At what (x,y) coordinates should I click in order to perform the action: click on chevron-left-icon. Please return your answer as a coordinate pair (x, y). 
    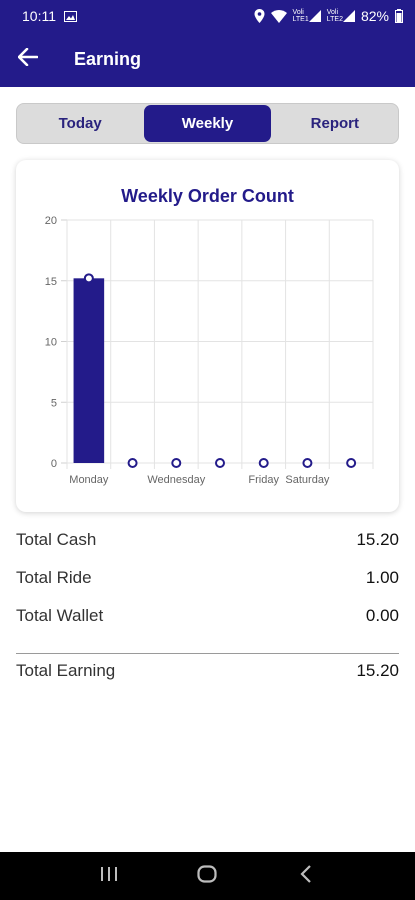
    Looking at the image, I should click on (306, 876).